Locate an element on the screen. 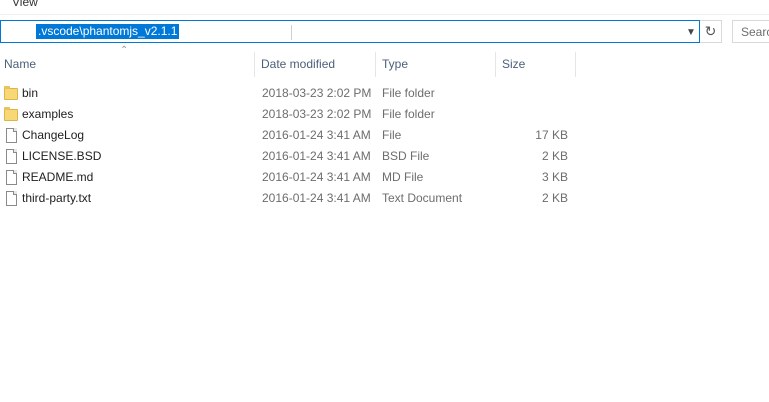  file-size: 3 KB is located at coordinates (554, 177).